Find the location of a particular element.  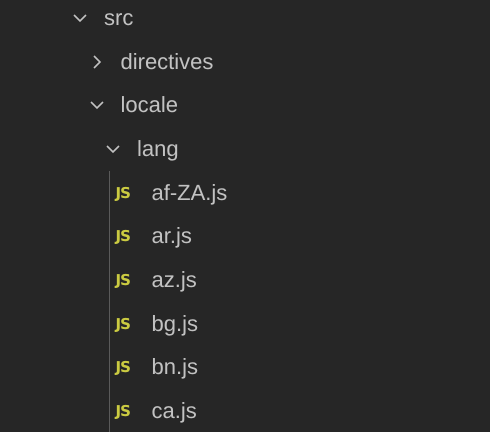

file-item: JS ca.js is located at coordinates (245, 410).